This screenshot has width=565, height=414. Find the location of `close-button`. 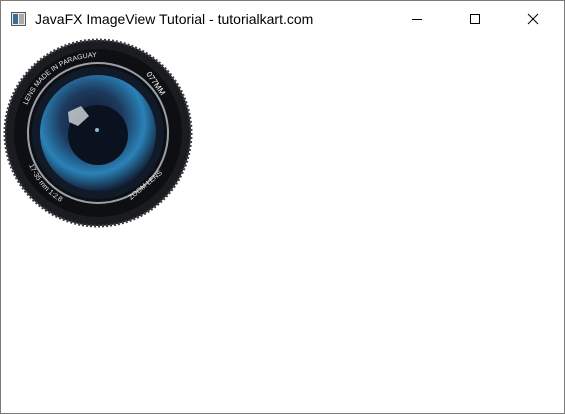

close-button is located at coordinates (533, 19).